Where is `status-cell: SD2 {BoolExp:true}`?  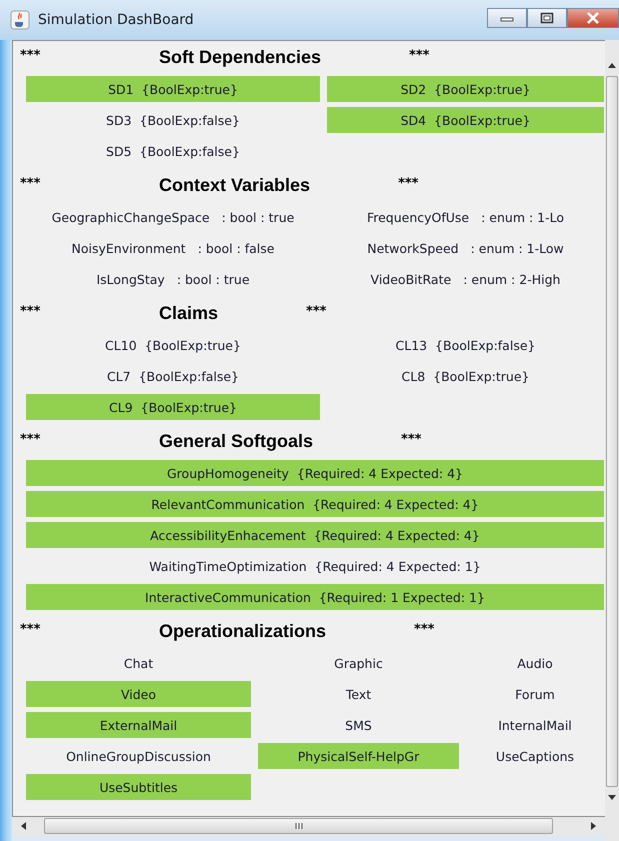 status-cell: SD2 {BoolExp:true} is located at coordinates (465, 89).